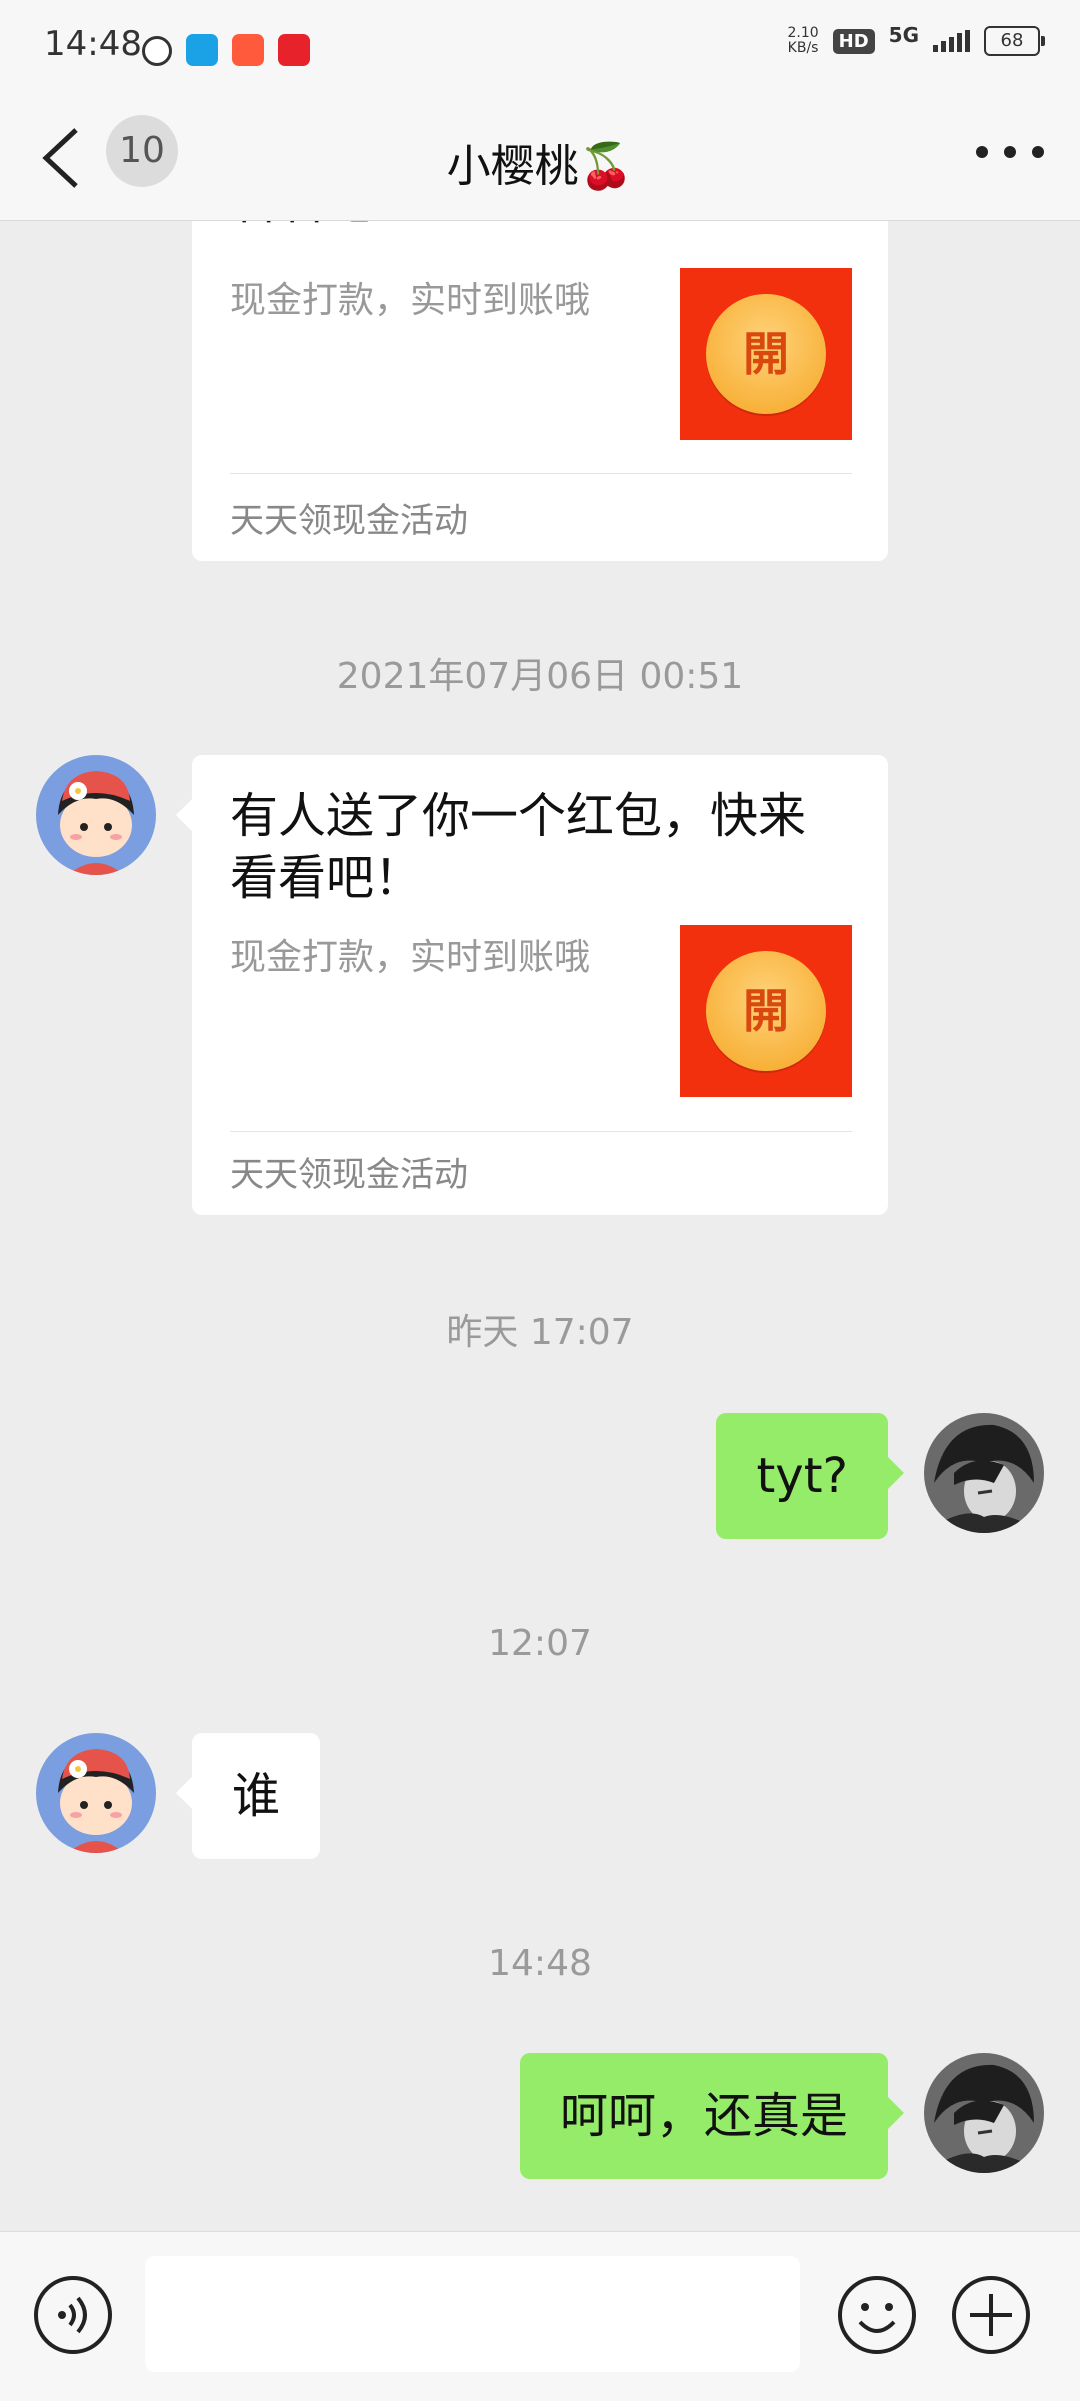  I want to click on time-separator: 14:48, so click(540, 1963).